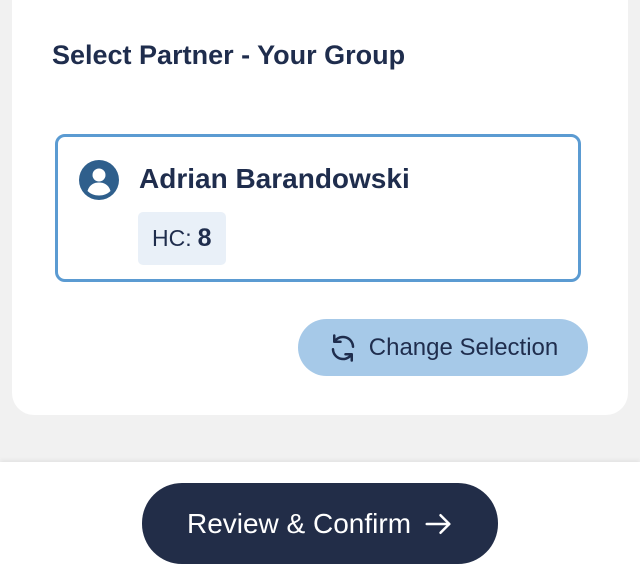 This screenshot has height=584, width=640. Describe the element at coordinates (463, 347) in the screenshot. I see `change-selection-label: Change Selection` at that location.